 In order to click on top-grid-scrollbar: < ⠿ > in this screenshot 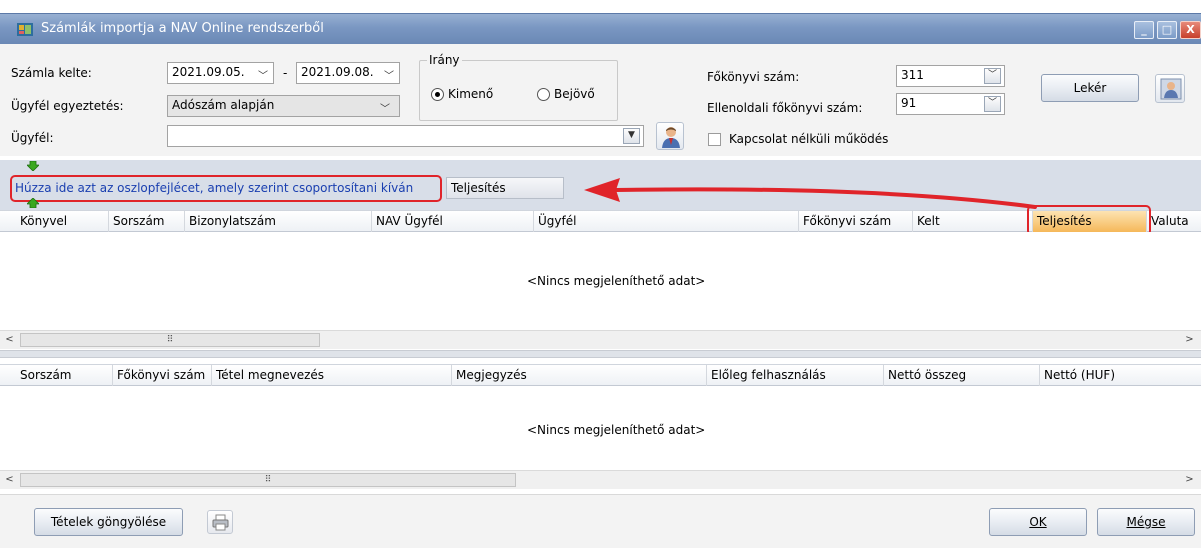, I will do `click(600, 339)`.